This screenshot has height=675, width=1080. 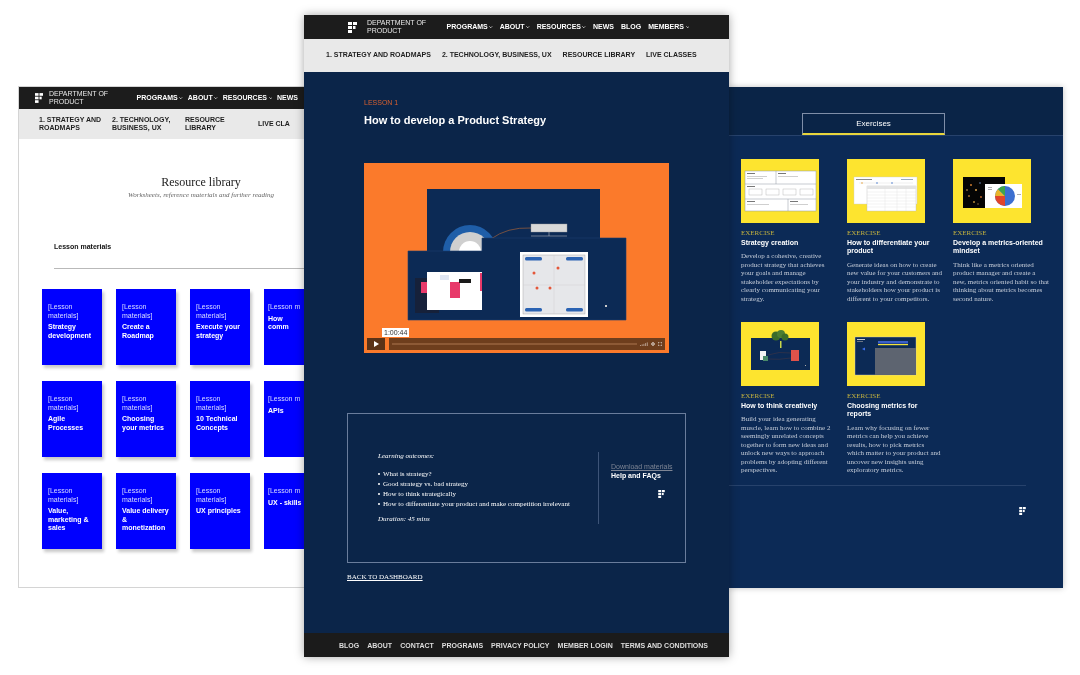 I want to click on settings-icon, so click(x=653, y=344).